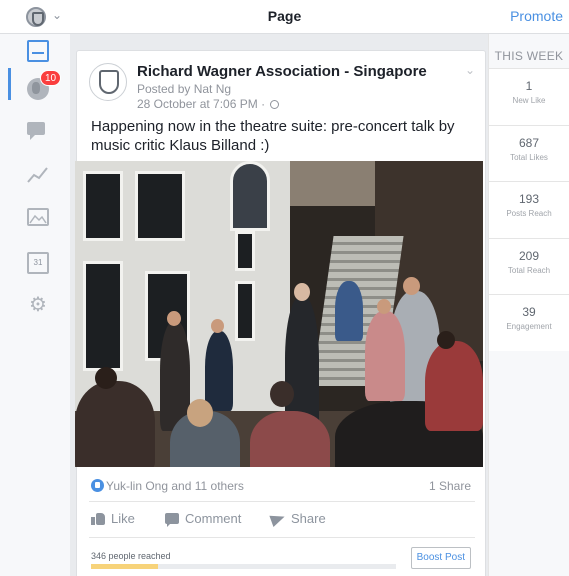 This screenshot has width=569, height=576. Describe the element at coordinates (125, 566) in the screenshot. I see `reach-progress-fill` at that location.